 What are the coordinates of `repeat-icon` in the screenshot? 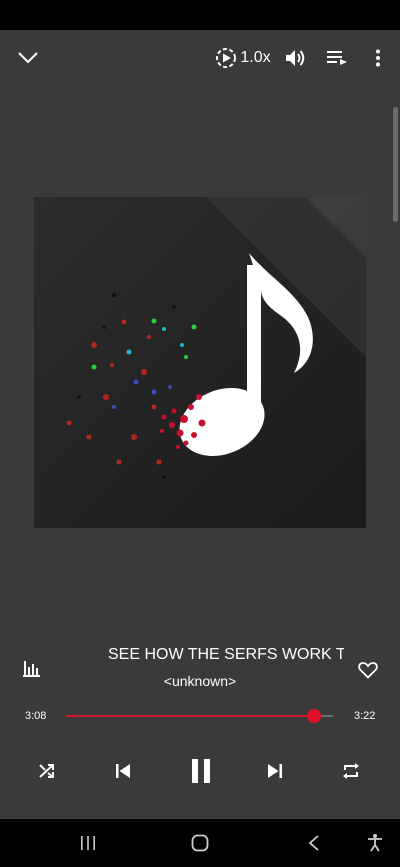 It's located at (351, 771).